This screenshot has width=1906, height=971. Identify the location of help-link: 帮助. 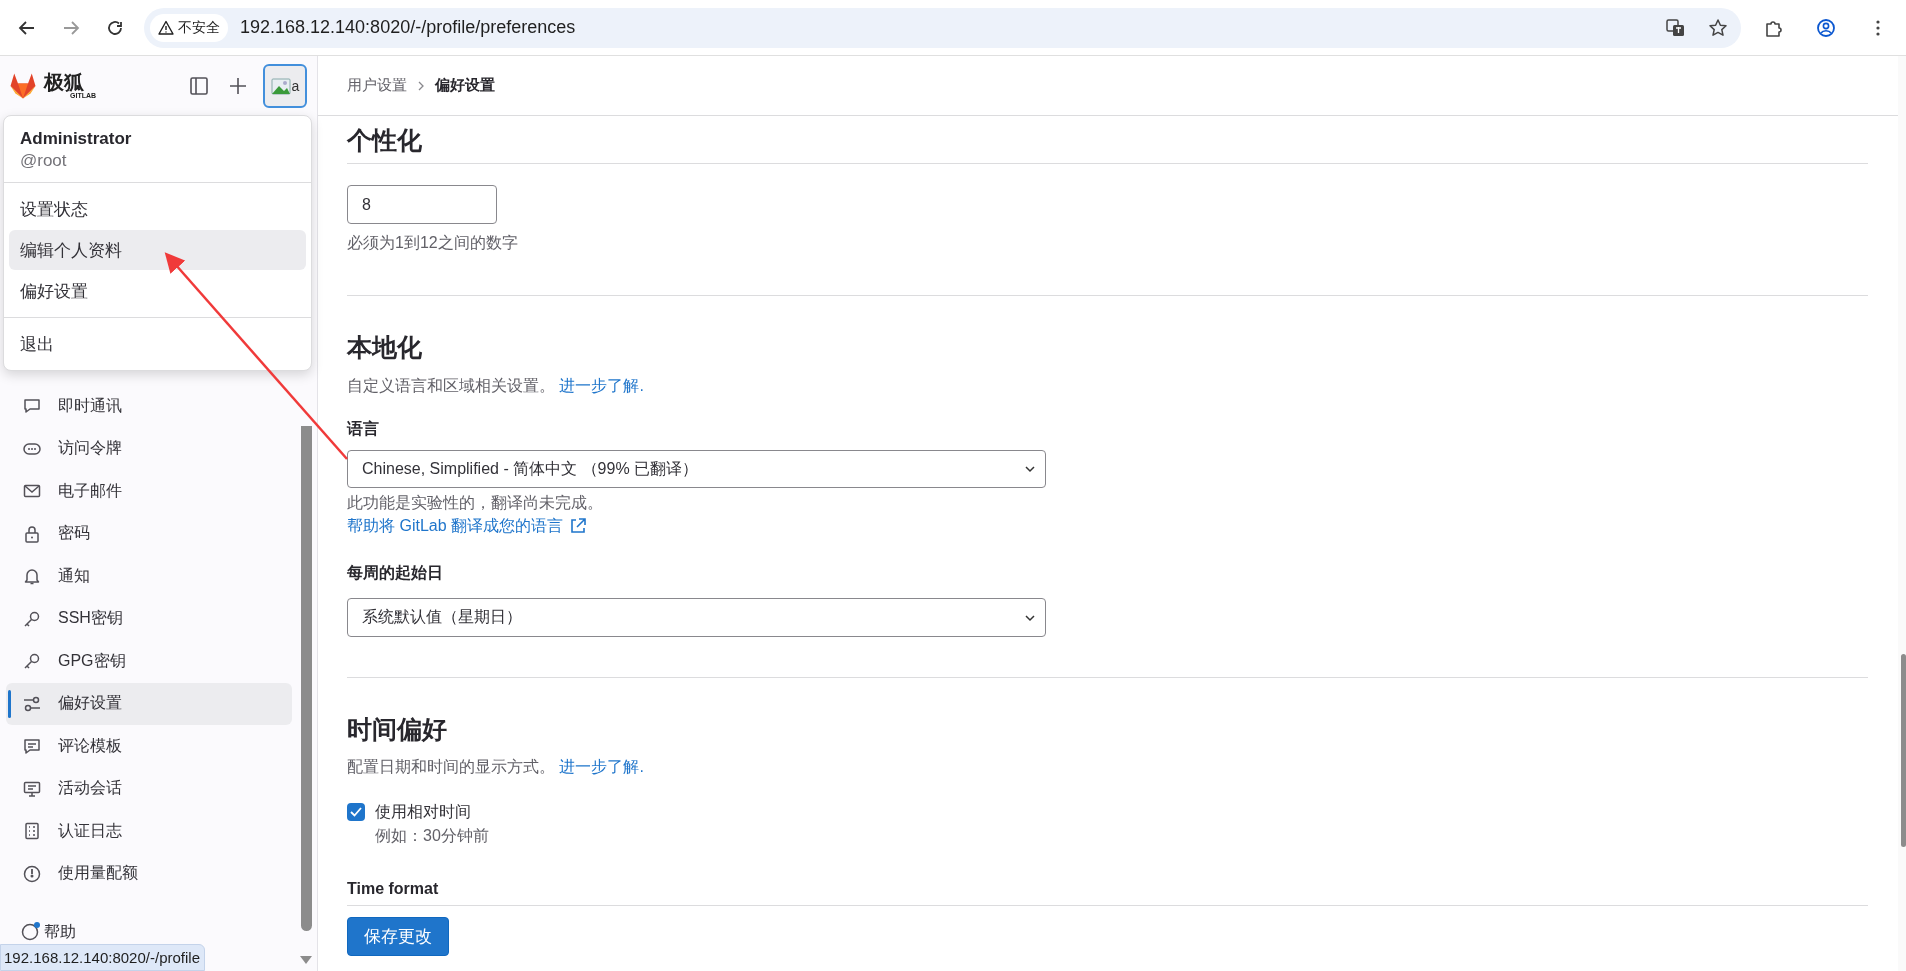
(168, 932).